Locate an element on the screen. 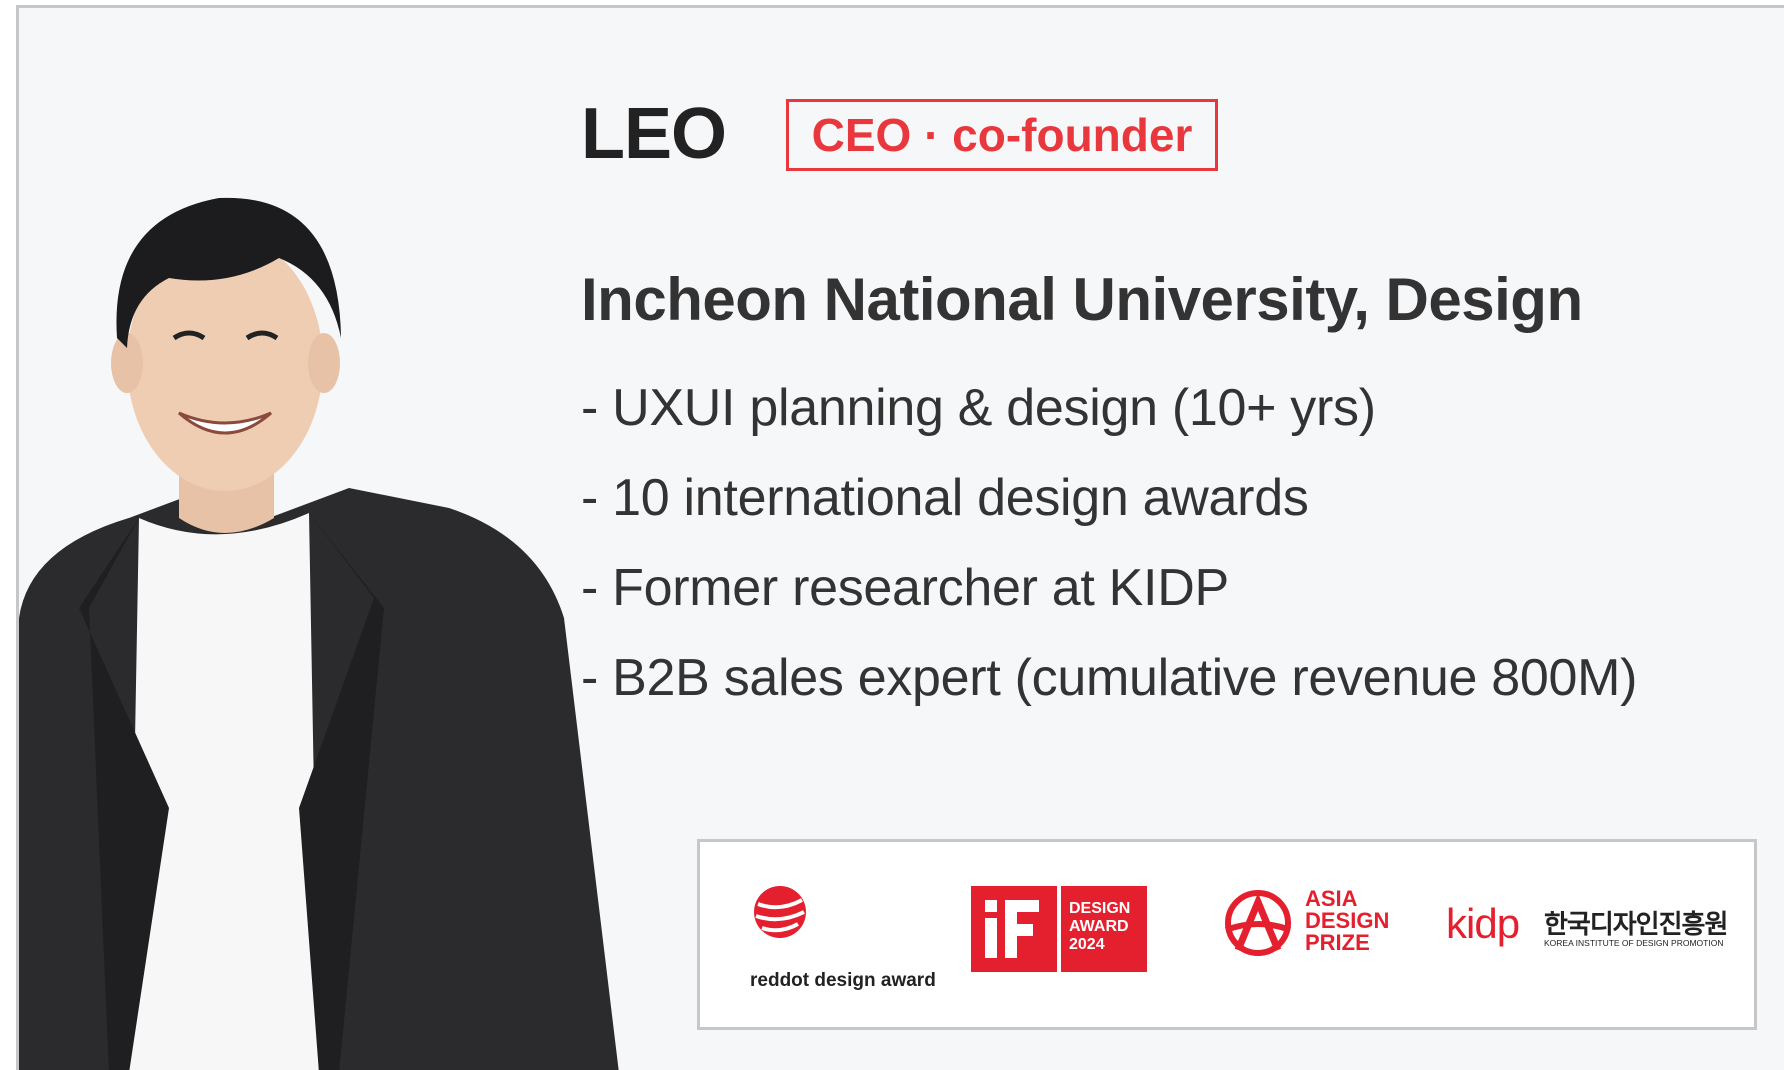 Image resolution: width=1784 pixels, height=1070 pixels. highlight-item: - UXUI planning & design (10+ yrs) is located at coordinates (978, 408).